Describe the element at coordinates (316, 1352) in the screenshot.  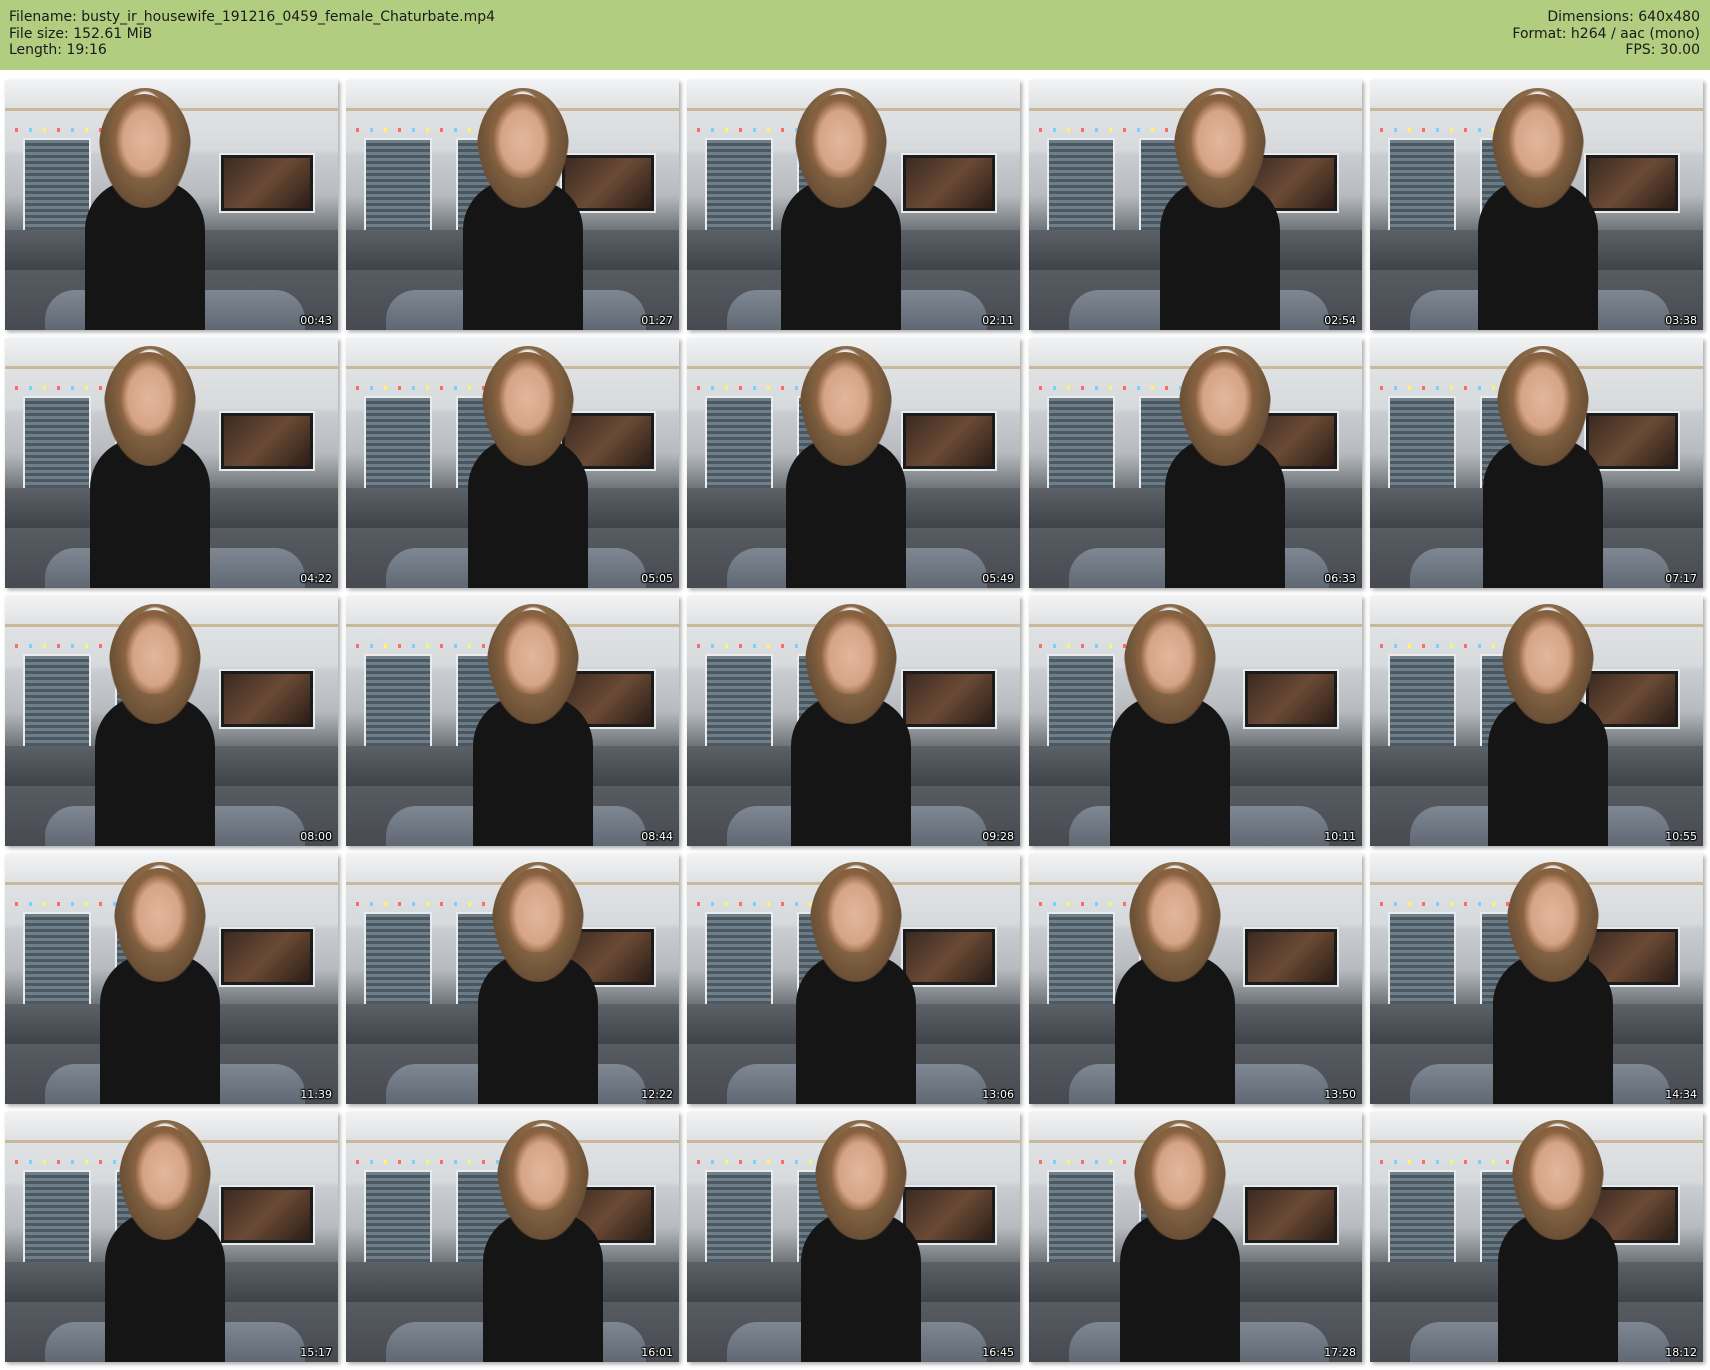
I see `thumbnail-timestamp: 15:17` at that location.